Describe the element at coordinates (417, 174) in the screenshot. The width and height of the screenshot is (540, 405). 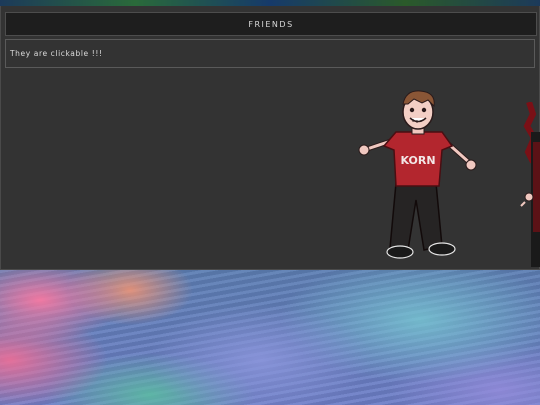
I see `character-icon: KORN` at that location.